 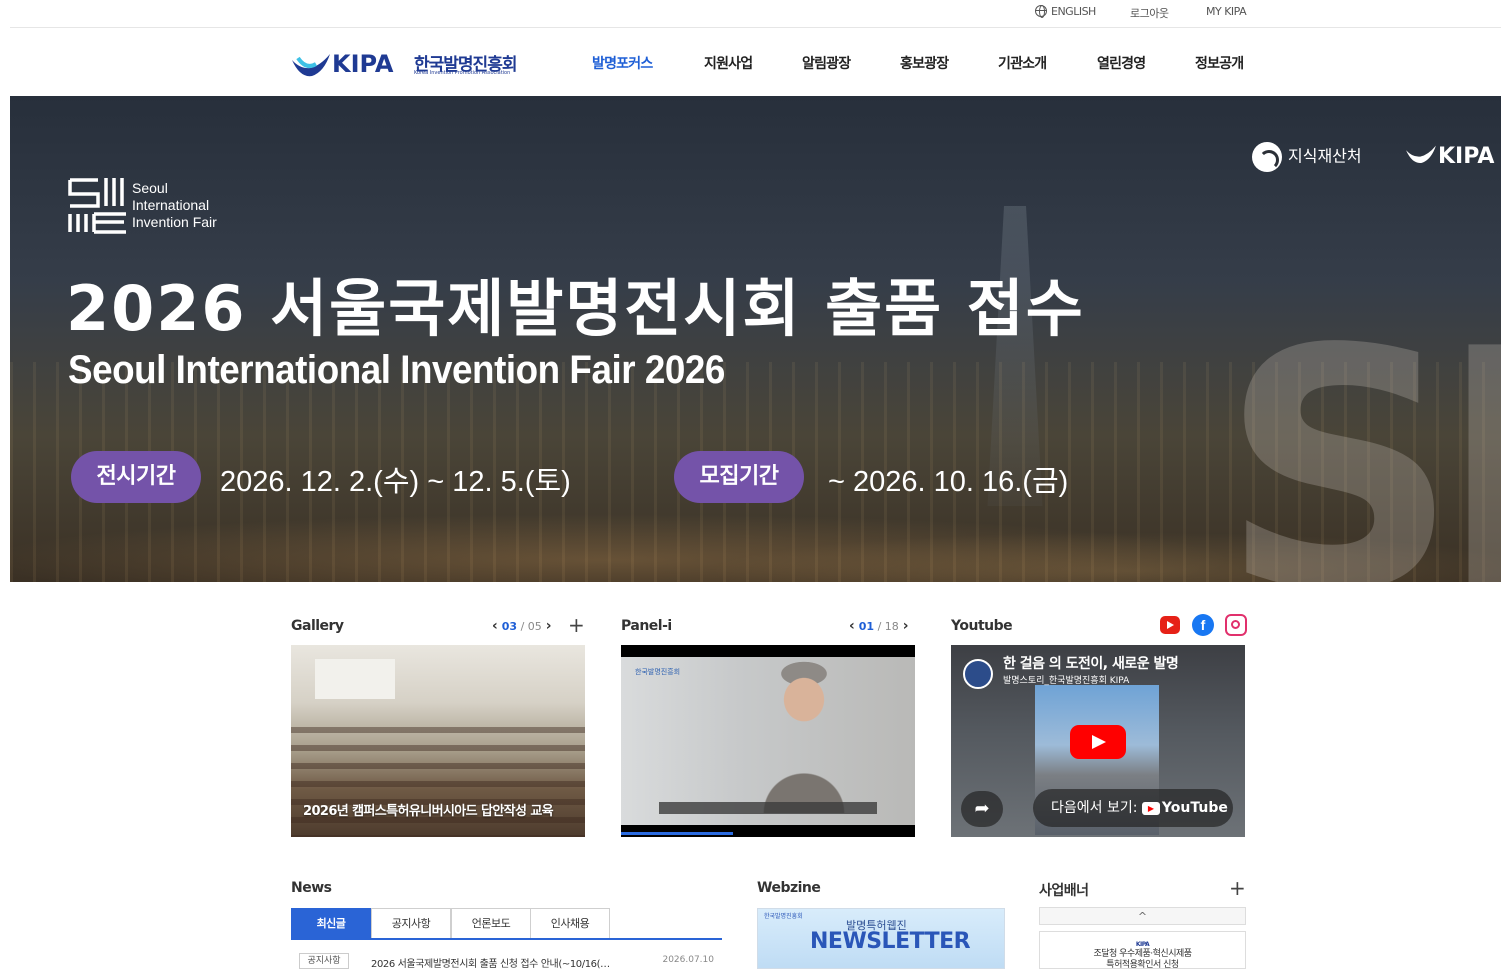 I want to click on panel-prev-button: ‹, so click(x=852, y=626).